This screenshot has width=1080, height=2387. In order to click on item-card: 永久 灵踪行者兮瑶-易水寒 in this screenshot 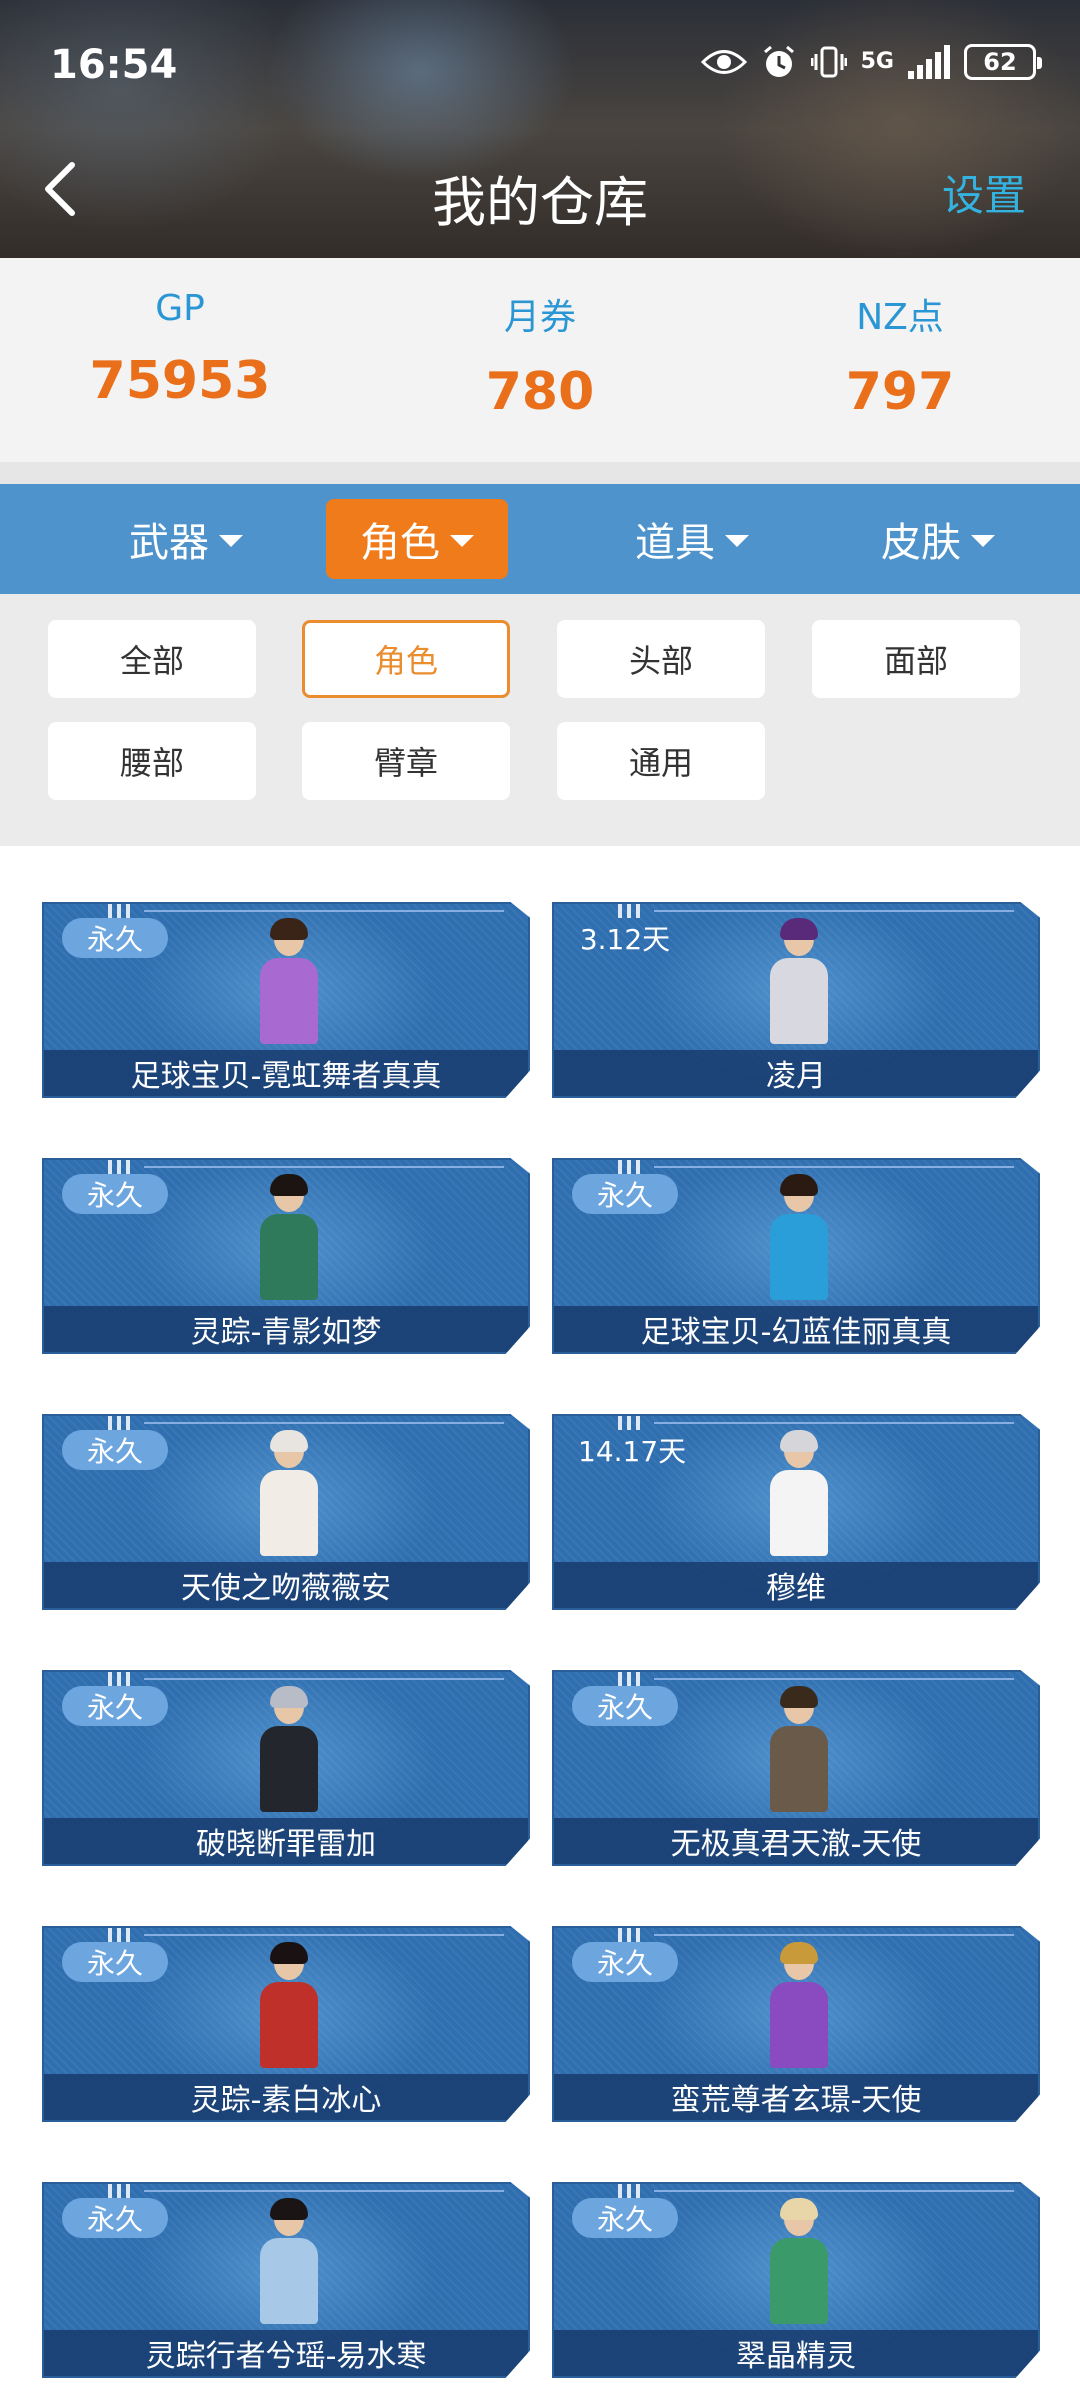, I will do `click(286, 2280)`.